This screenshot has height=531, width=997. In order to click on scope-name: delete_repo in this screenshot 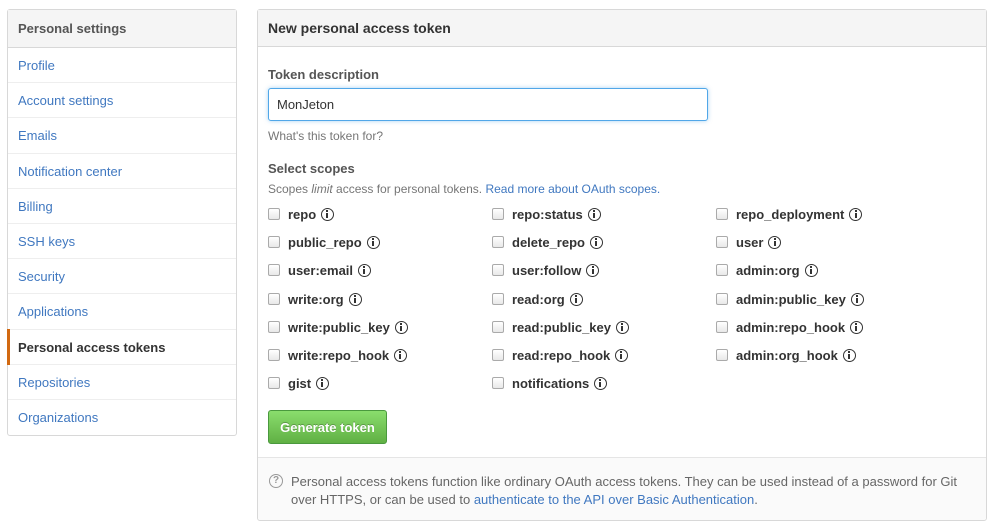, I will do `click(548, 242)`.